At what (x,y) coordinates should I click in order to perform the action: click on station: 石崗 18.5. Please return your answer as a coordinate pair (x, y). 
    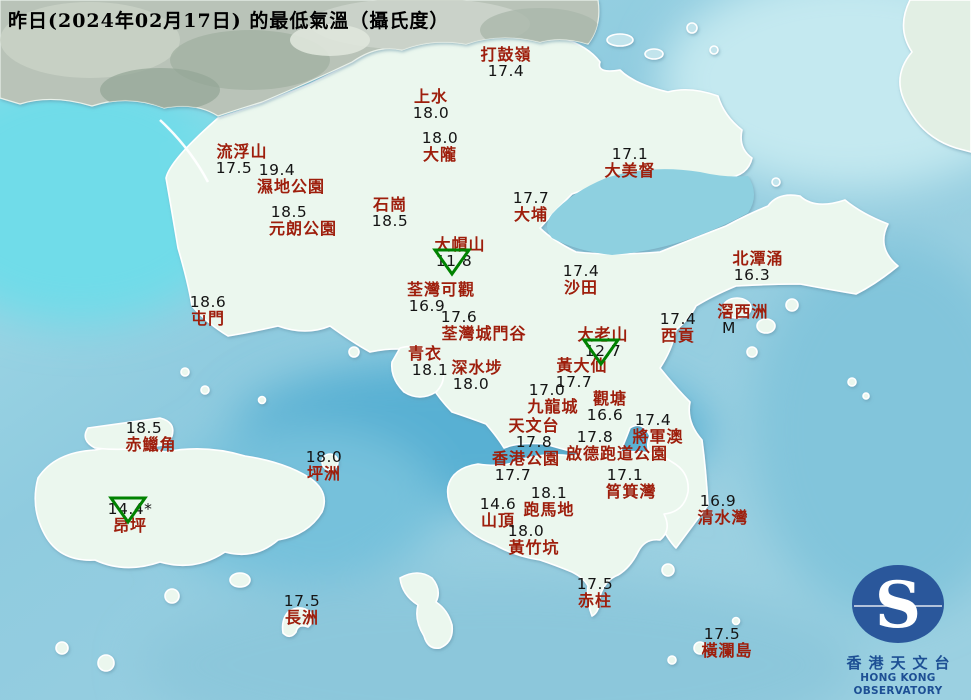
    Looking at the image, I should click on (390, 212).